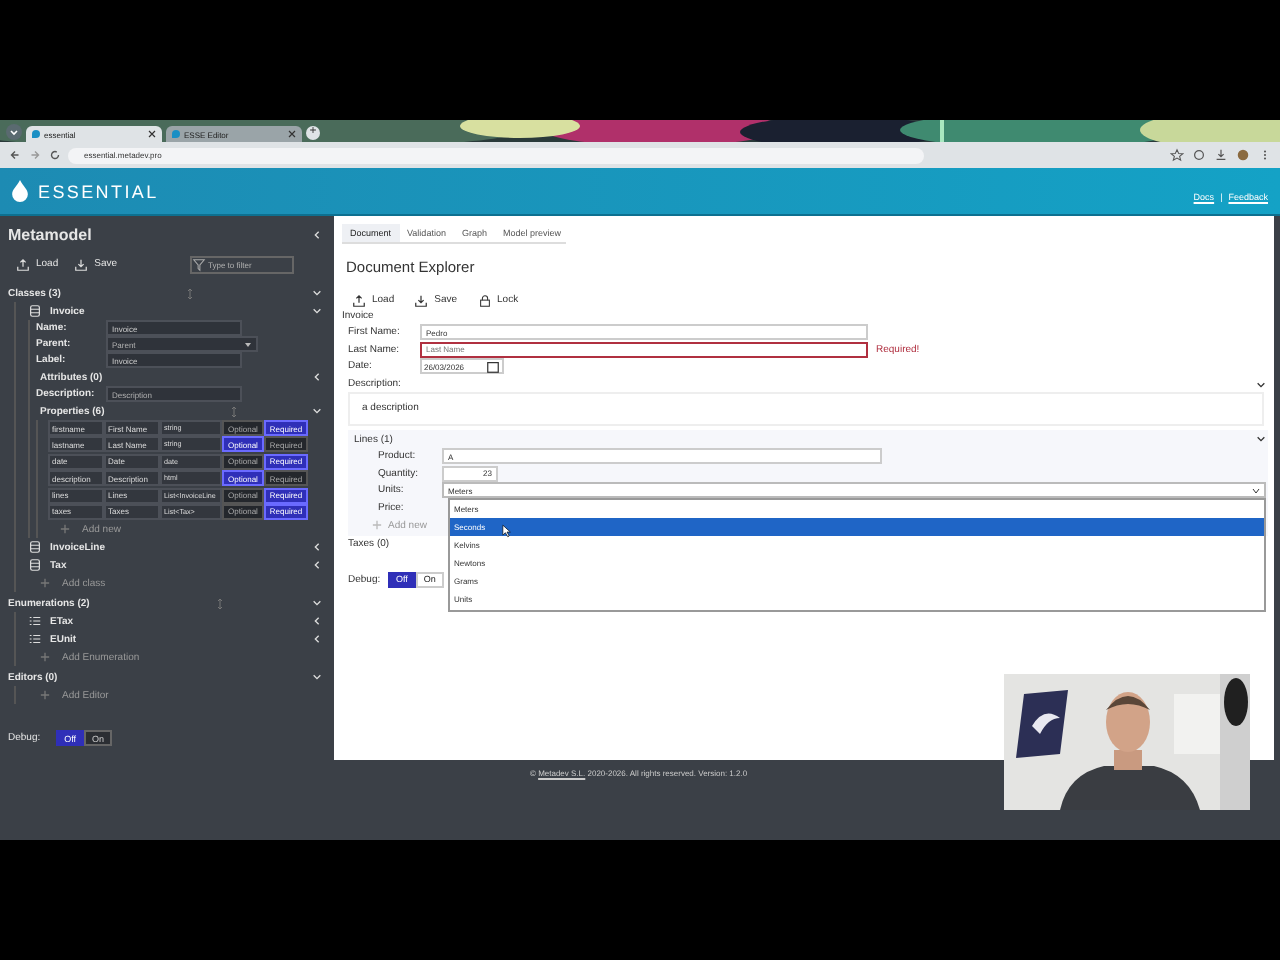 Image resolution: width=1280 pixels, height=960 pixels. Describe the element at coordinates (14, 132) in the screenshot. I see `menu-icon` at that location.